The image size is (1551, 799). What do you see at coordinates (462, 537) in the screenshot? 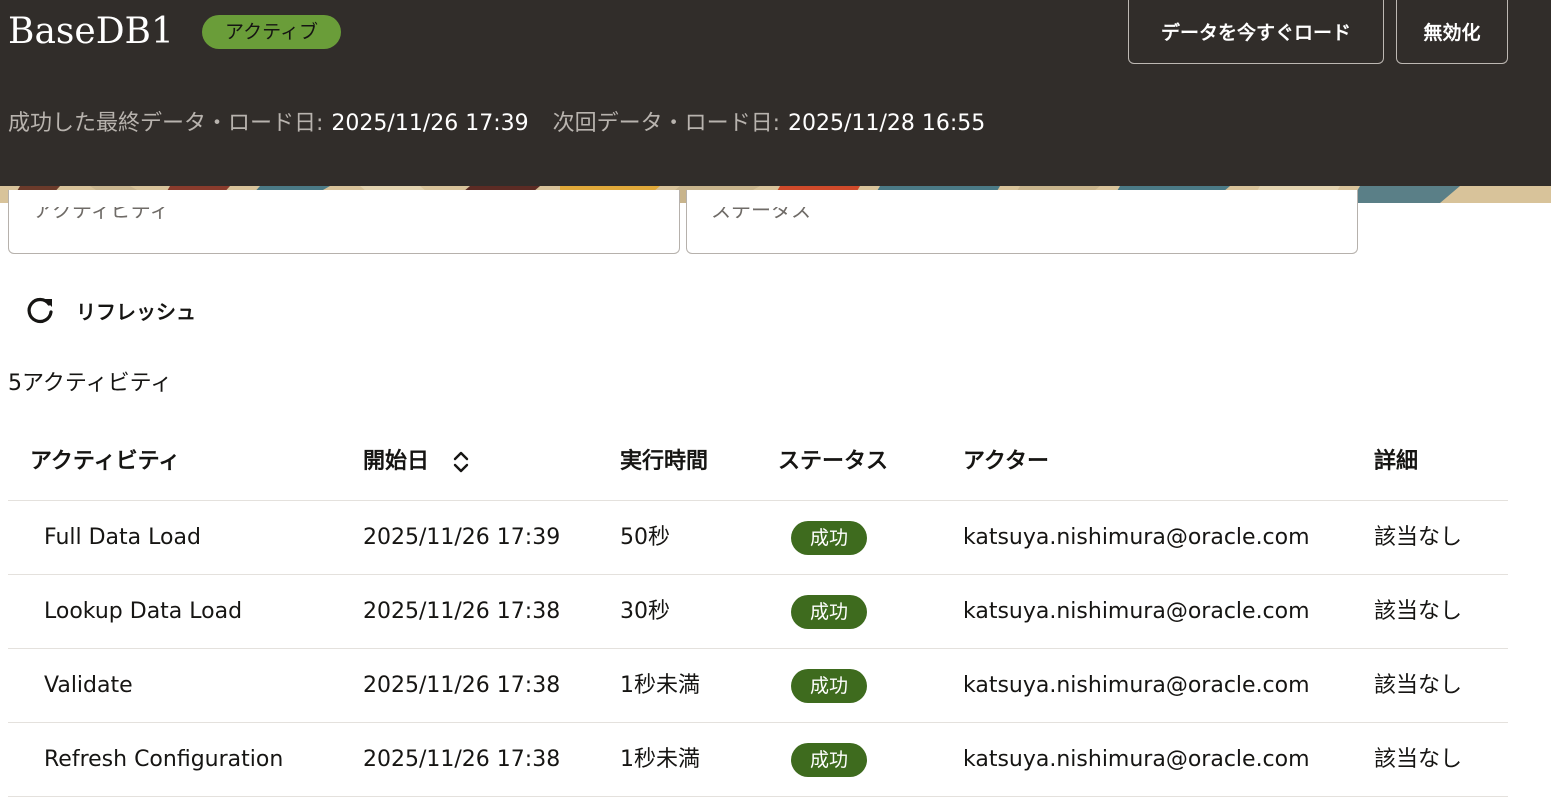
I see `cell-start-date: 2025/11/26 17:39` at bounding box center [462, 537].